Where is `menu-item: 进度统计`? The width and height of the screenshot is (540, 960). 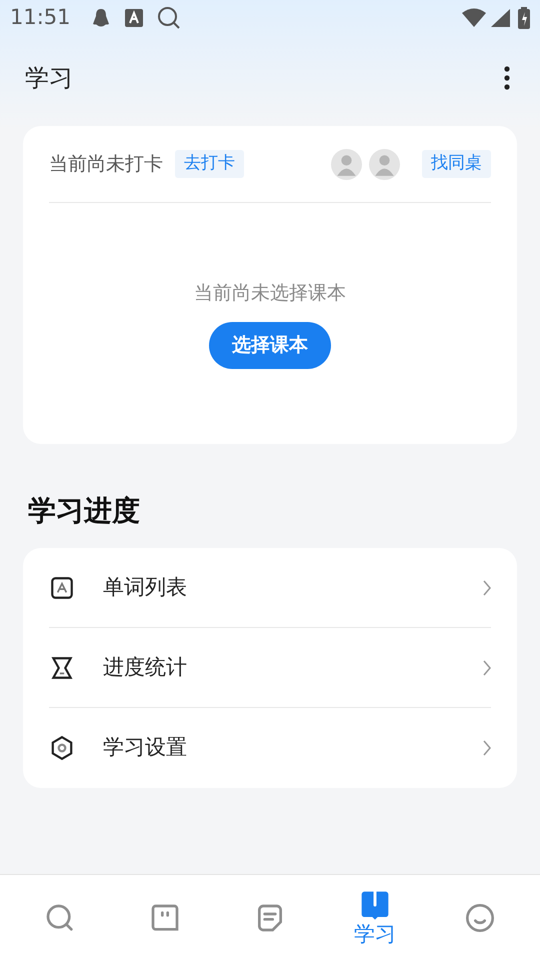
menu-item: 进度统计 is located at coordinates (270, 668).